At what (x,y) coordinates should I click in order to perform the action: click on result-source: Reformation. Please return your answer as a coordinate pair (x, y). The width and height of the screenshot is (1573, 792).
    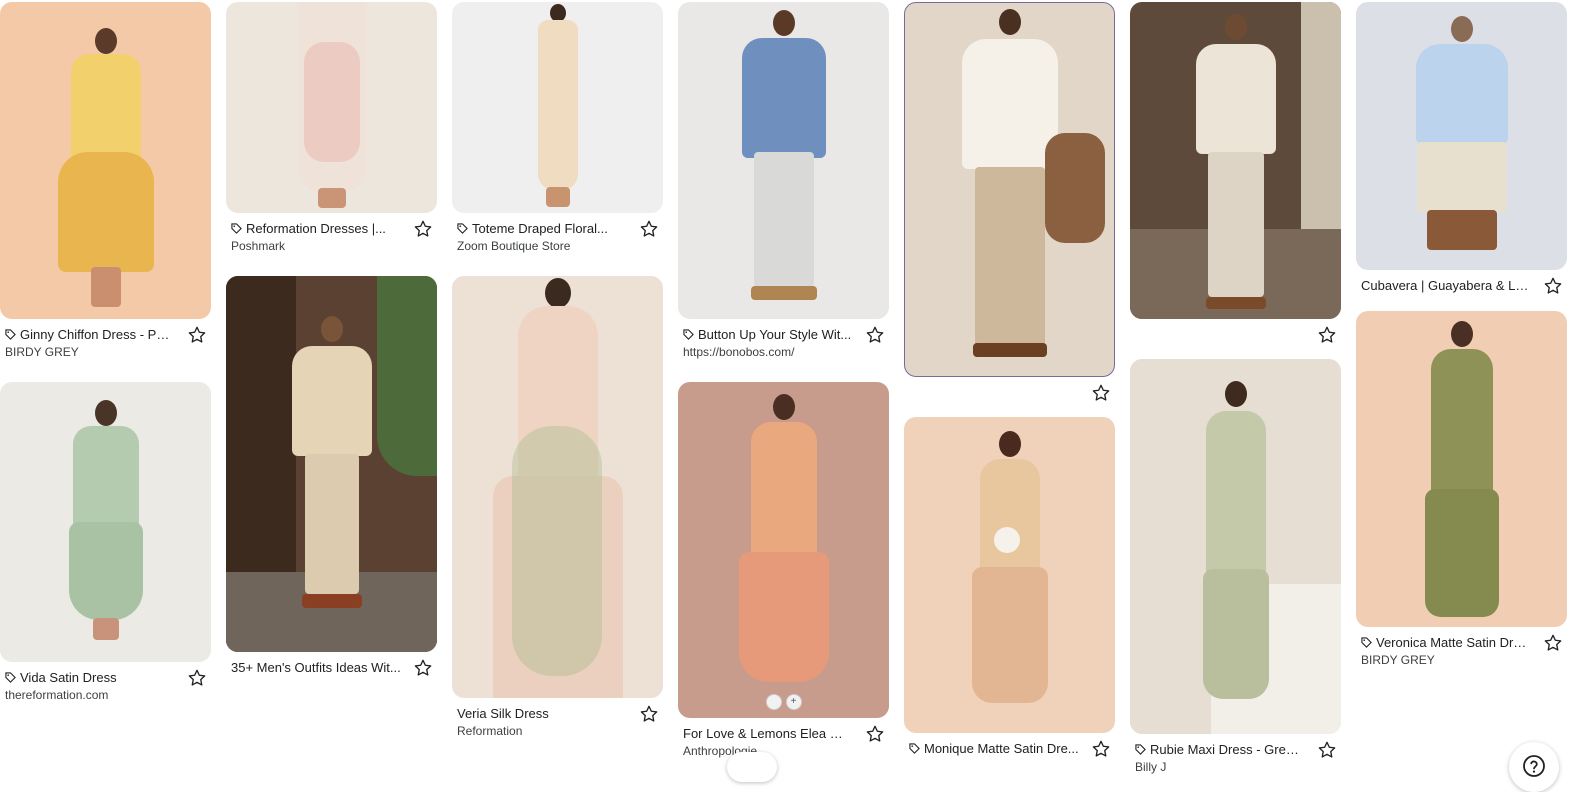
    Looking at the image, I should click on (489, 731).